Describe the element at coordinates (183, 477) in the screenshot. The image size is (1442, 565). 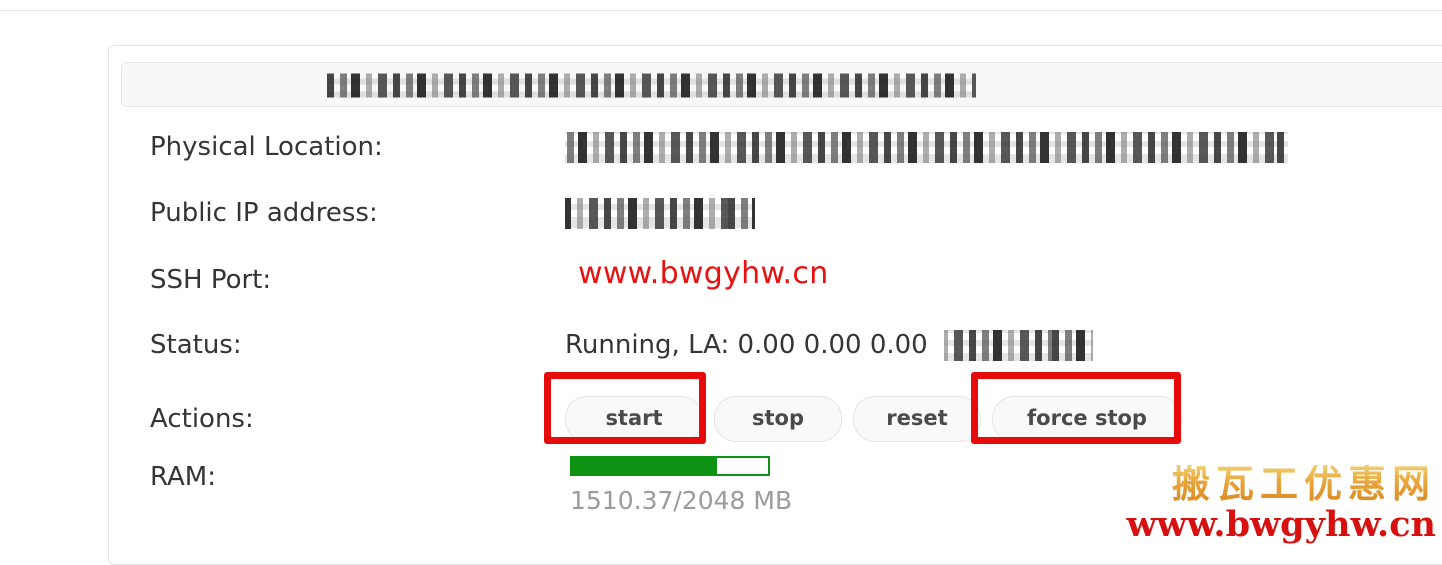
I see `label-ram: RAM:` at that location.